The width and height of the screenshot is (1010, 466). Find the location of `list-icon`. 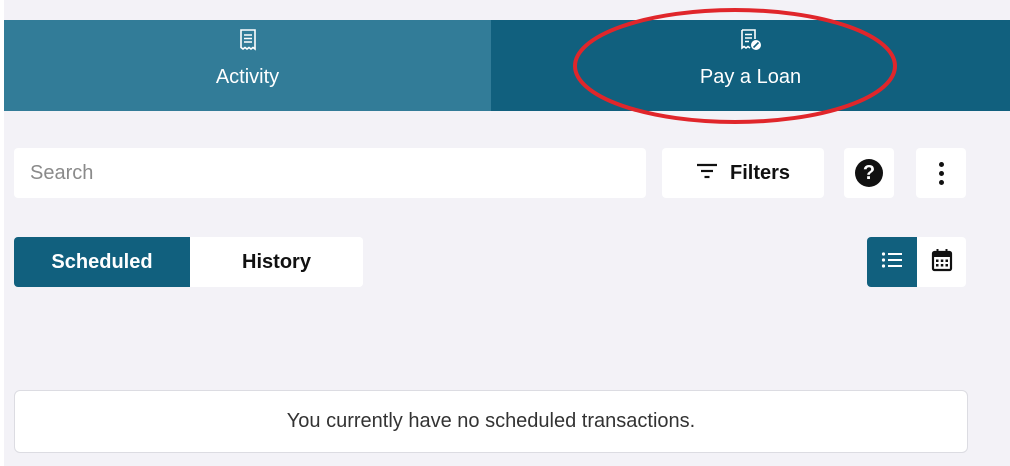

list-icon is located at coordinates (892, 262).